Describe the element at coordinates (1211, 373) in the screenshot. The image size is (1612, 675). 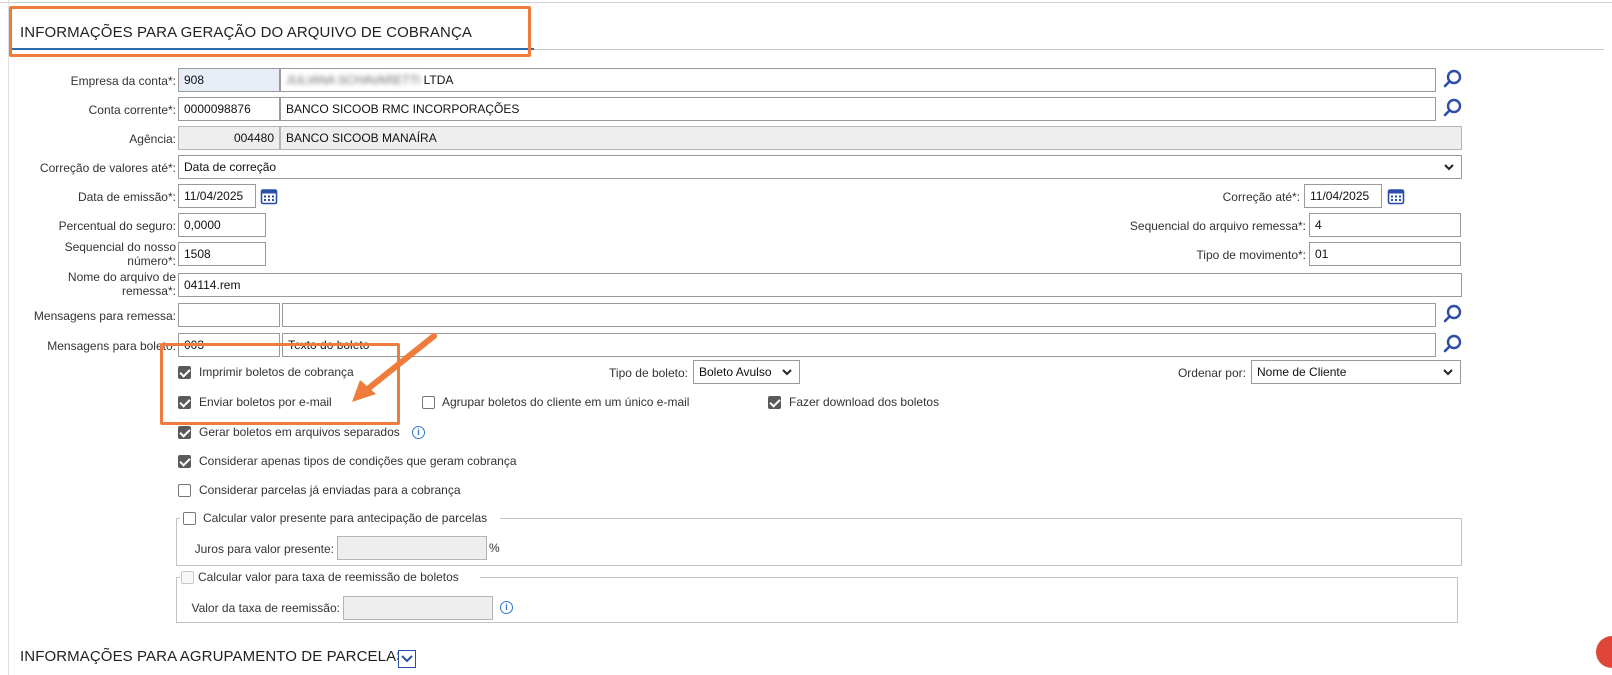
I see `ordenar-label: Ordenar por:` at that location.